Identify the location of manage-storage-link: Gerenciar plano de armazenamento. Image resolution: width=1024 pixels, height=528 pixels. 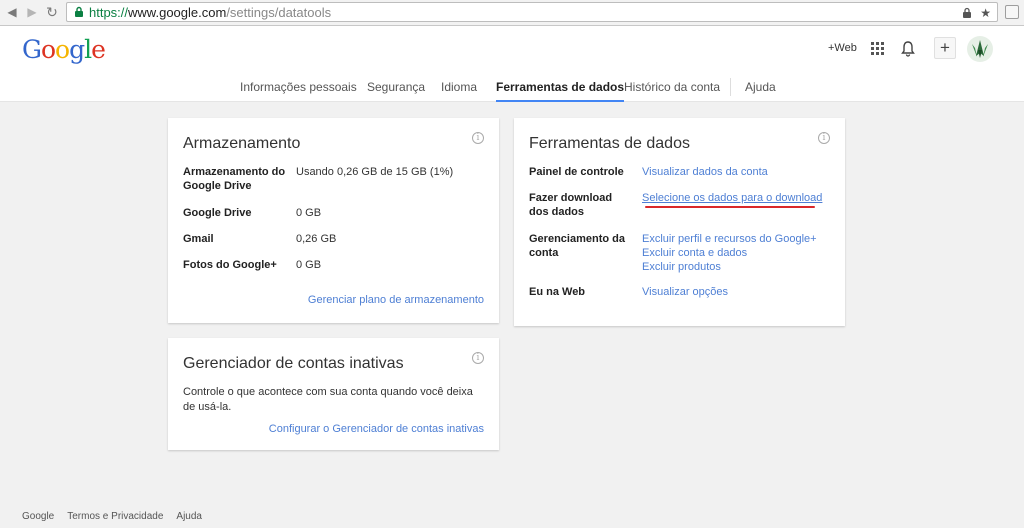
(396, 300).